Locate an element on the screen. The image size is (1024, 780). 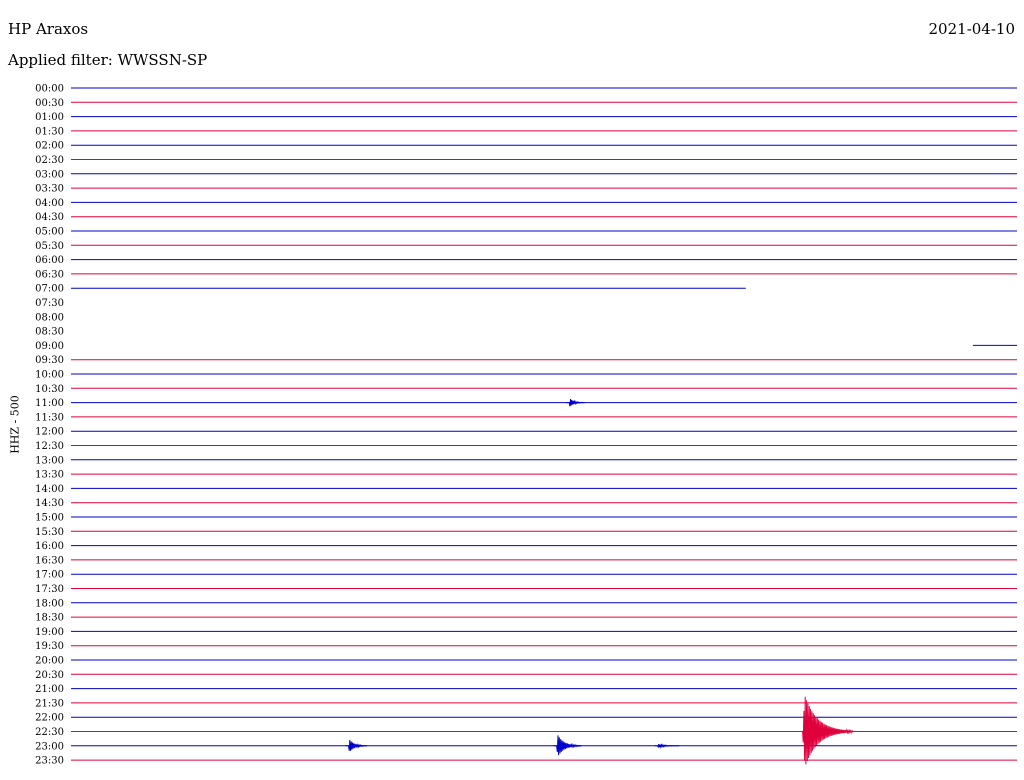
row-label: 03:30 is located at coordinates (49, 189).